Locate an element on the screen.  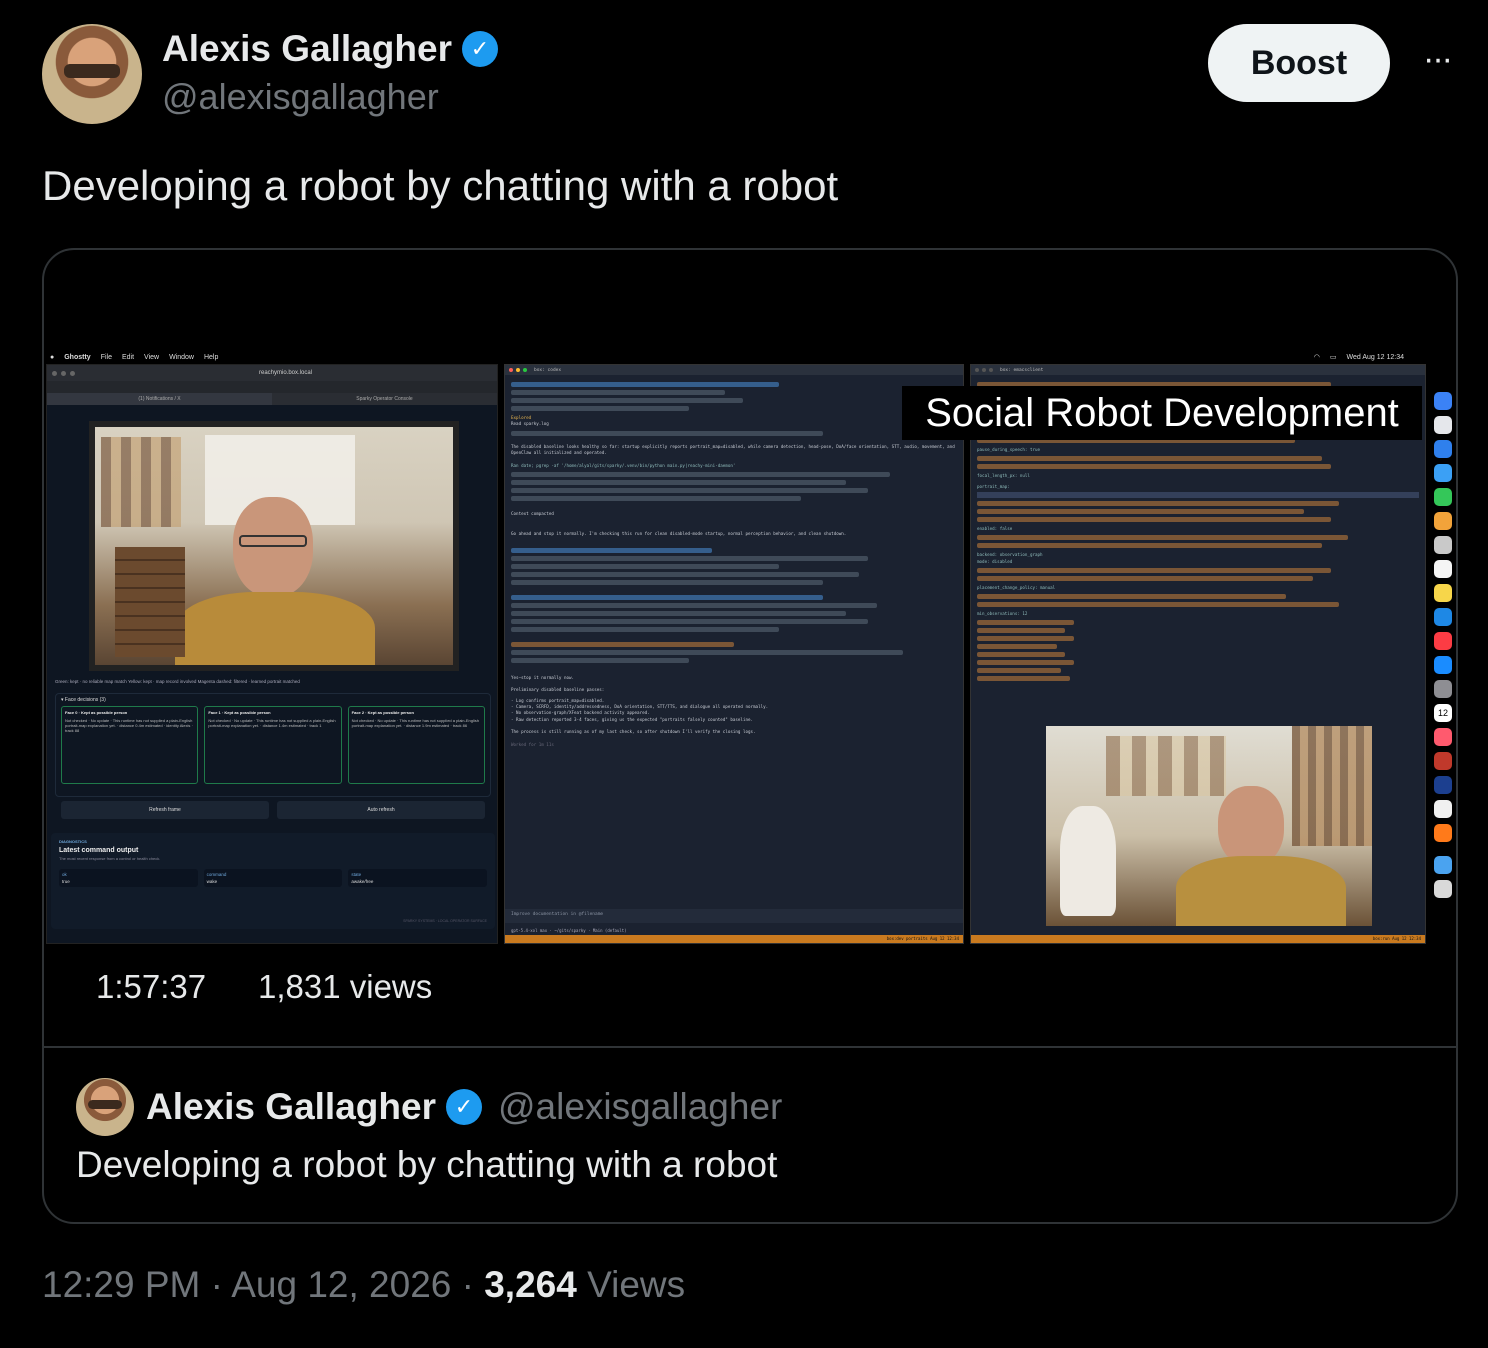
output-field-value: true is located at coordinates (66, 881).